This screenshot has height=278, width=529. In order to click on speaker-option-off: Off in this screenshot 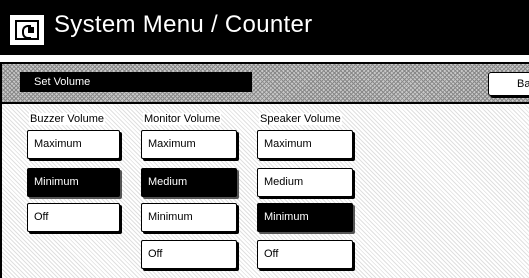, I will do `click(305, 254)`.